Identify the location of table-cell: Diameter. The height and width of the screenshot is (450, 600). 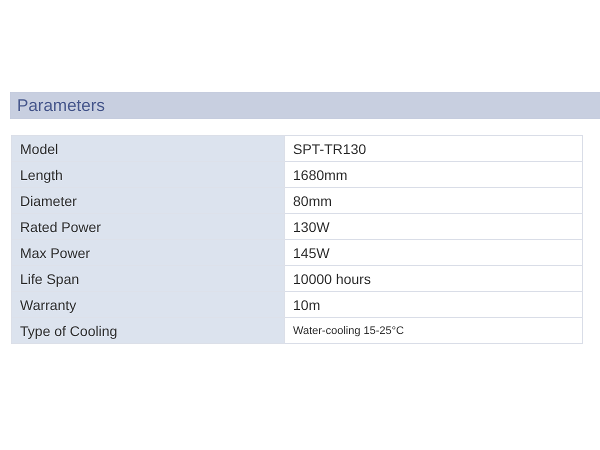
(148, 201).